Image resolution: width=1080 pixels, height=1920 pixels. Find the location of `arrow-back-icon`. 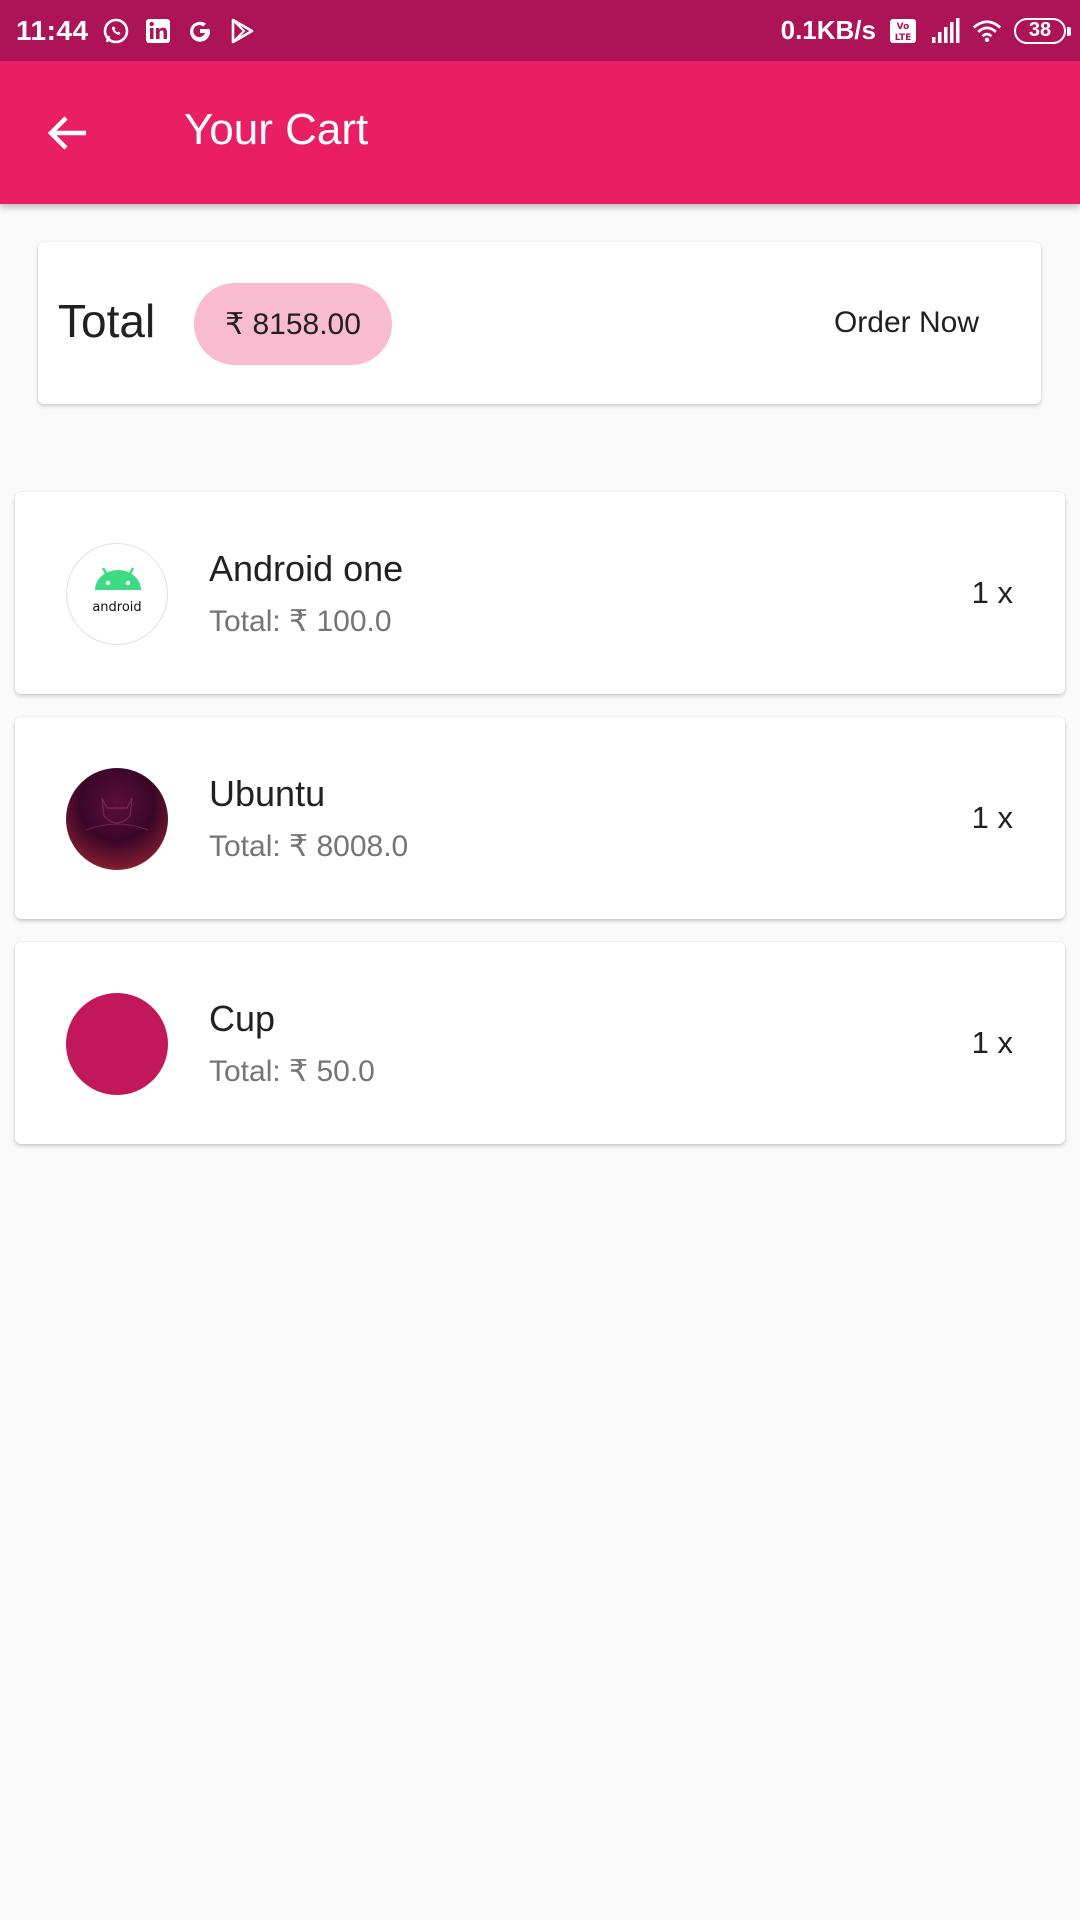

arrow-back-icon is located at coordinates (66, 133).